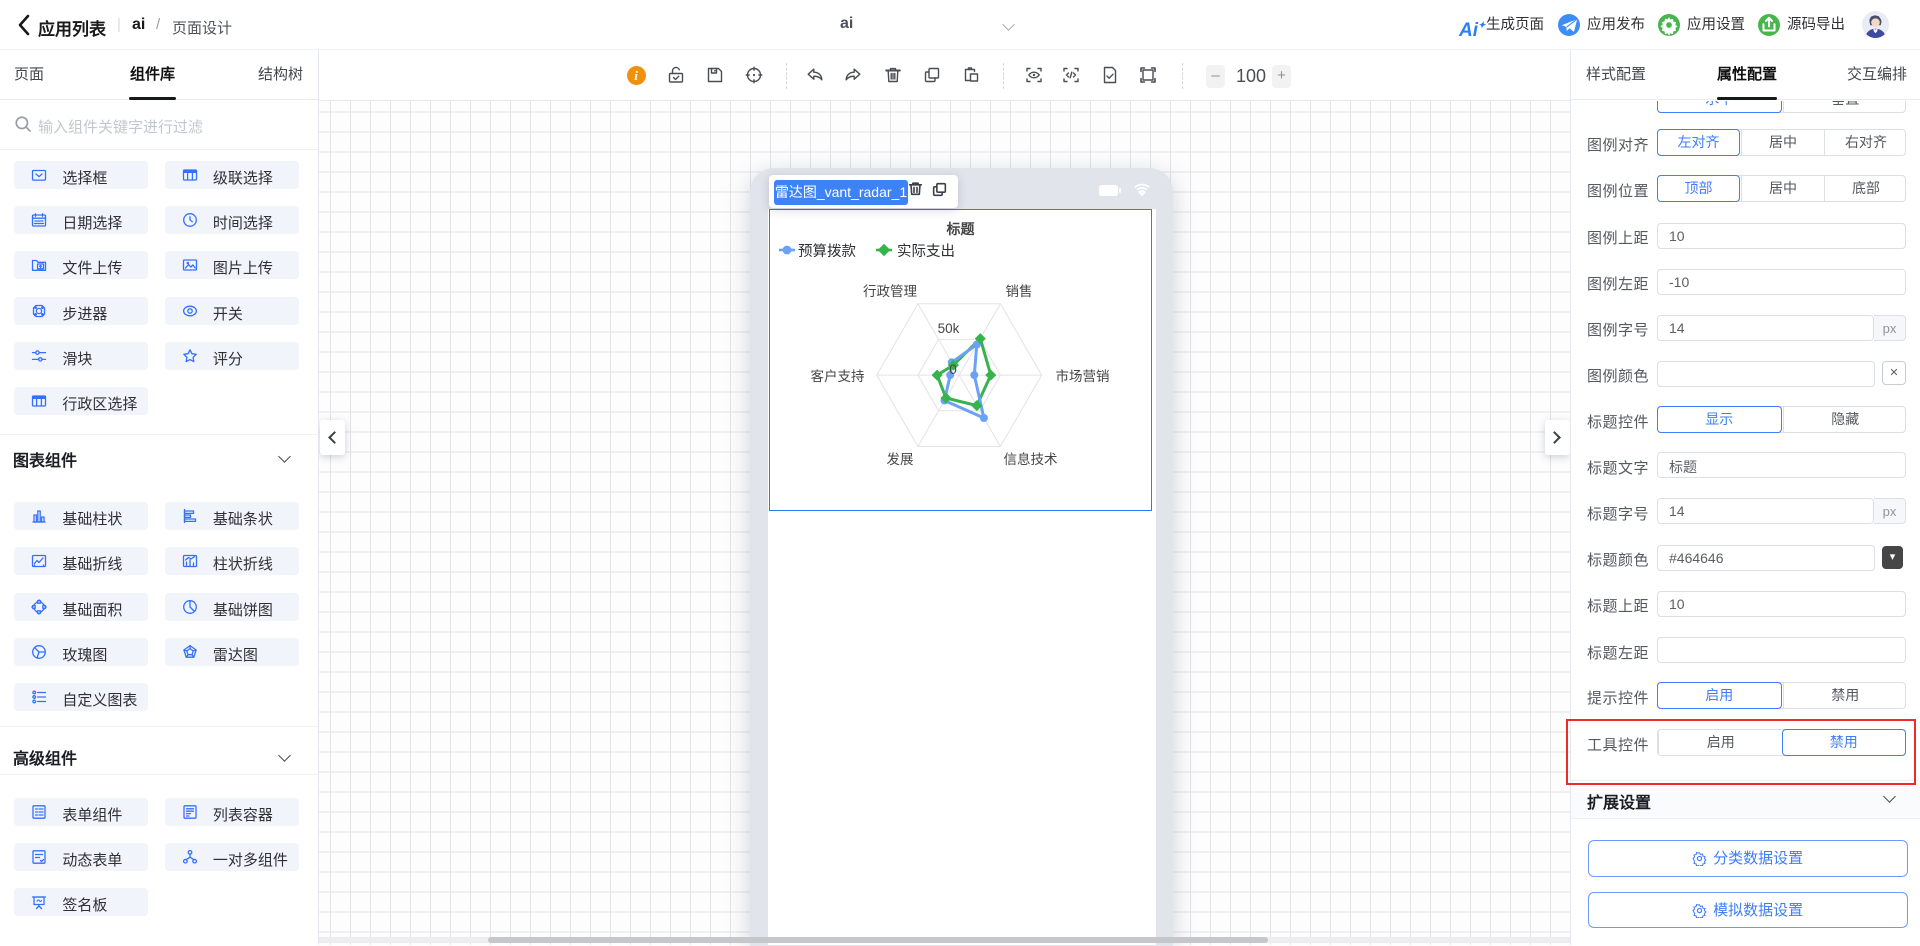  What do you see at coordinates (1031, 459) in the screenshot?
I see `svg-text: 信息技术` at bounding box center [1031, 459].